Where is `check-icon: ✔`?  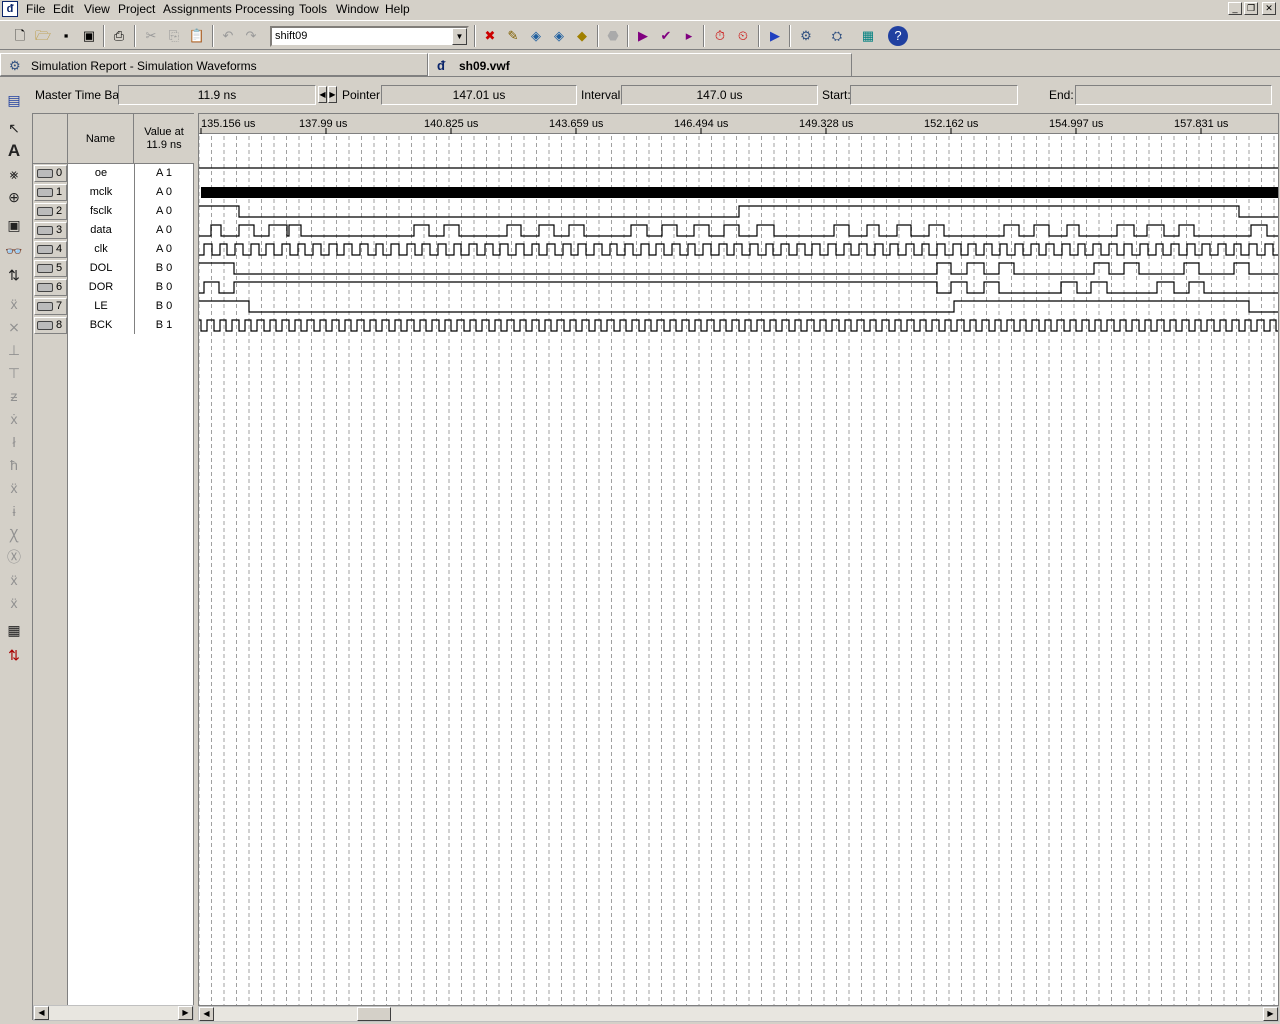 check-icon: ✔ is located at coordinates (666, 36).